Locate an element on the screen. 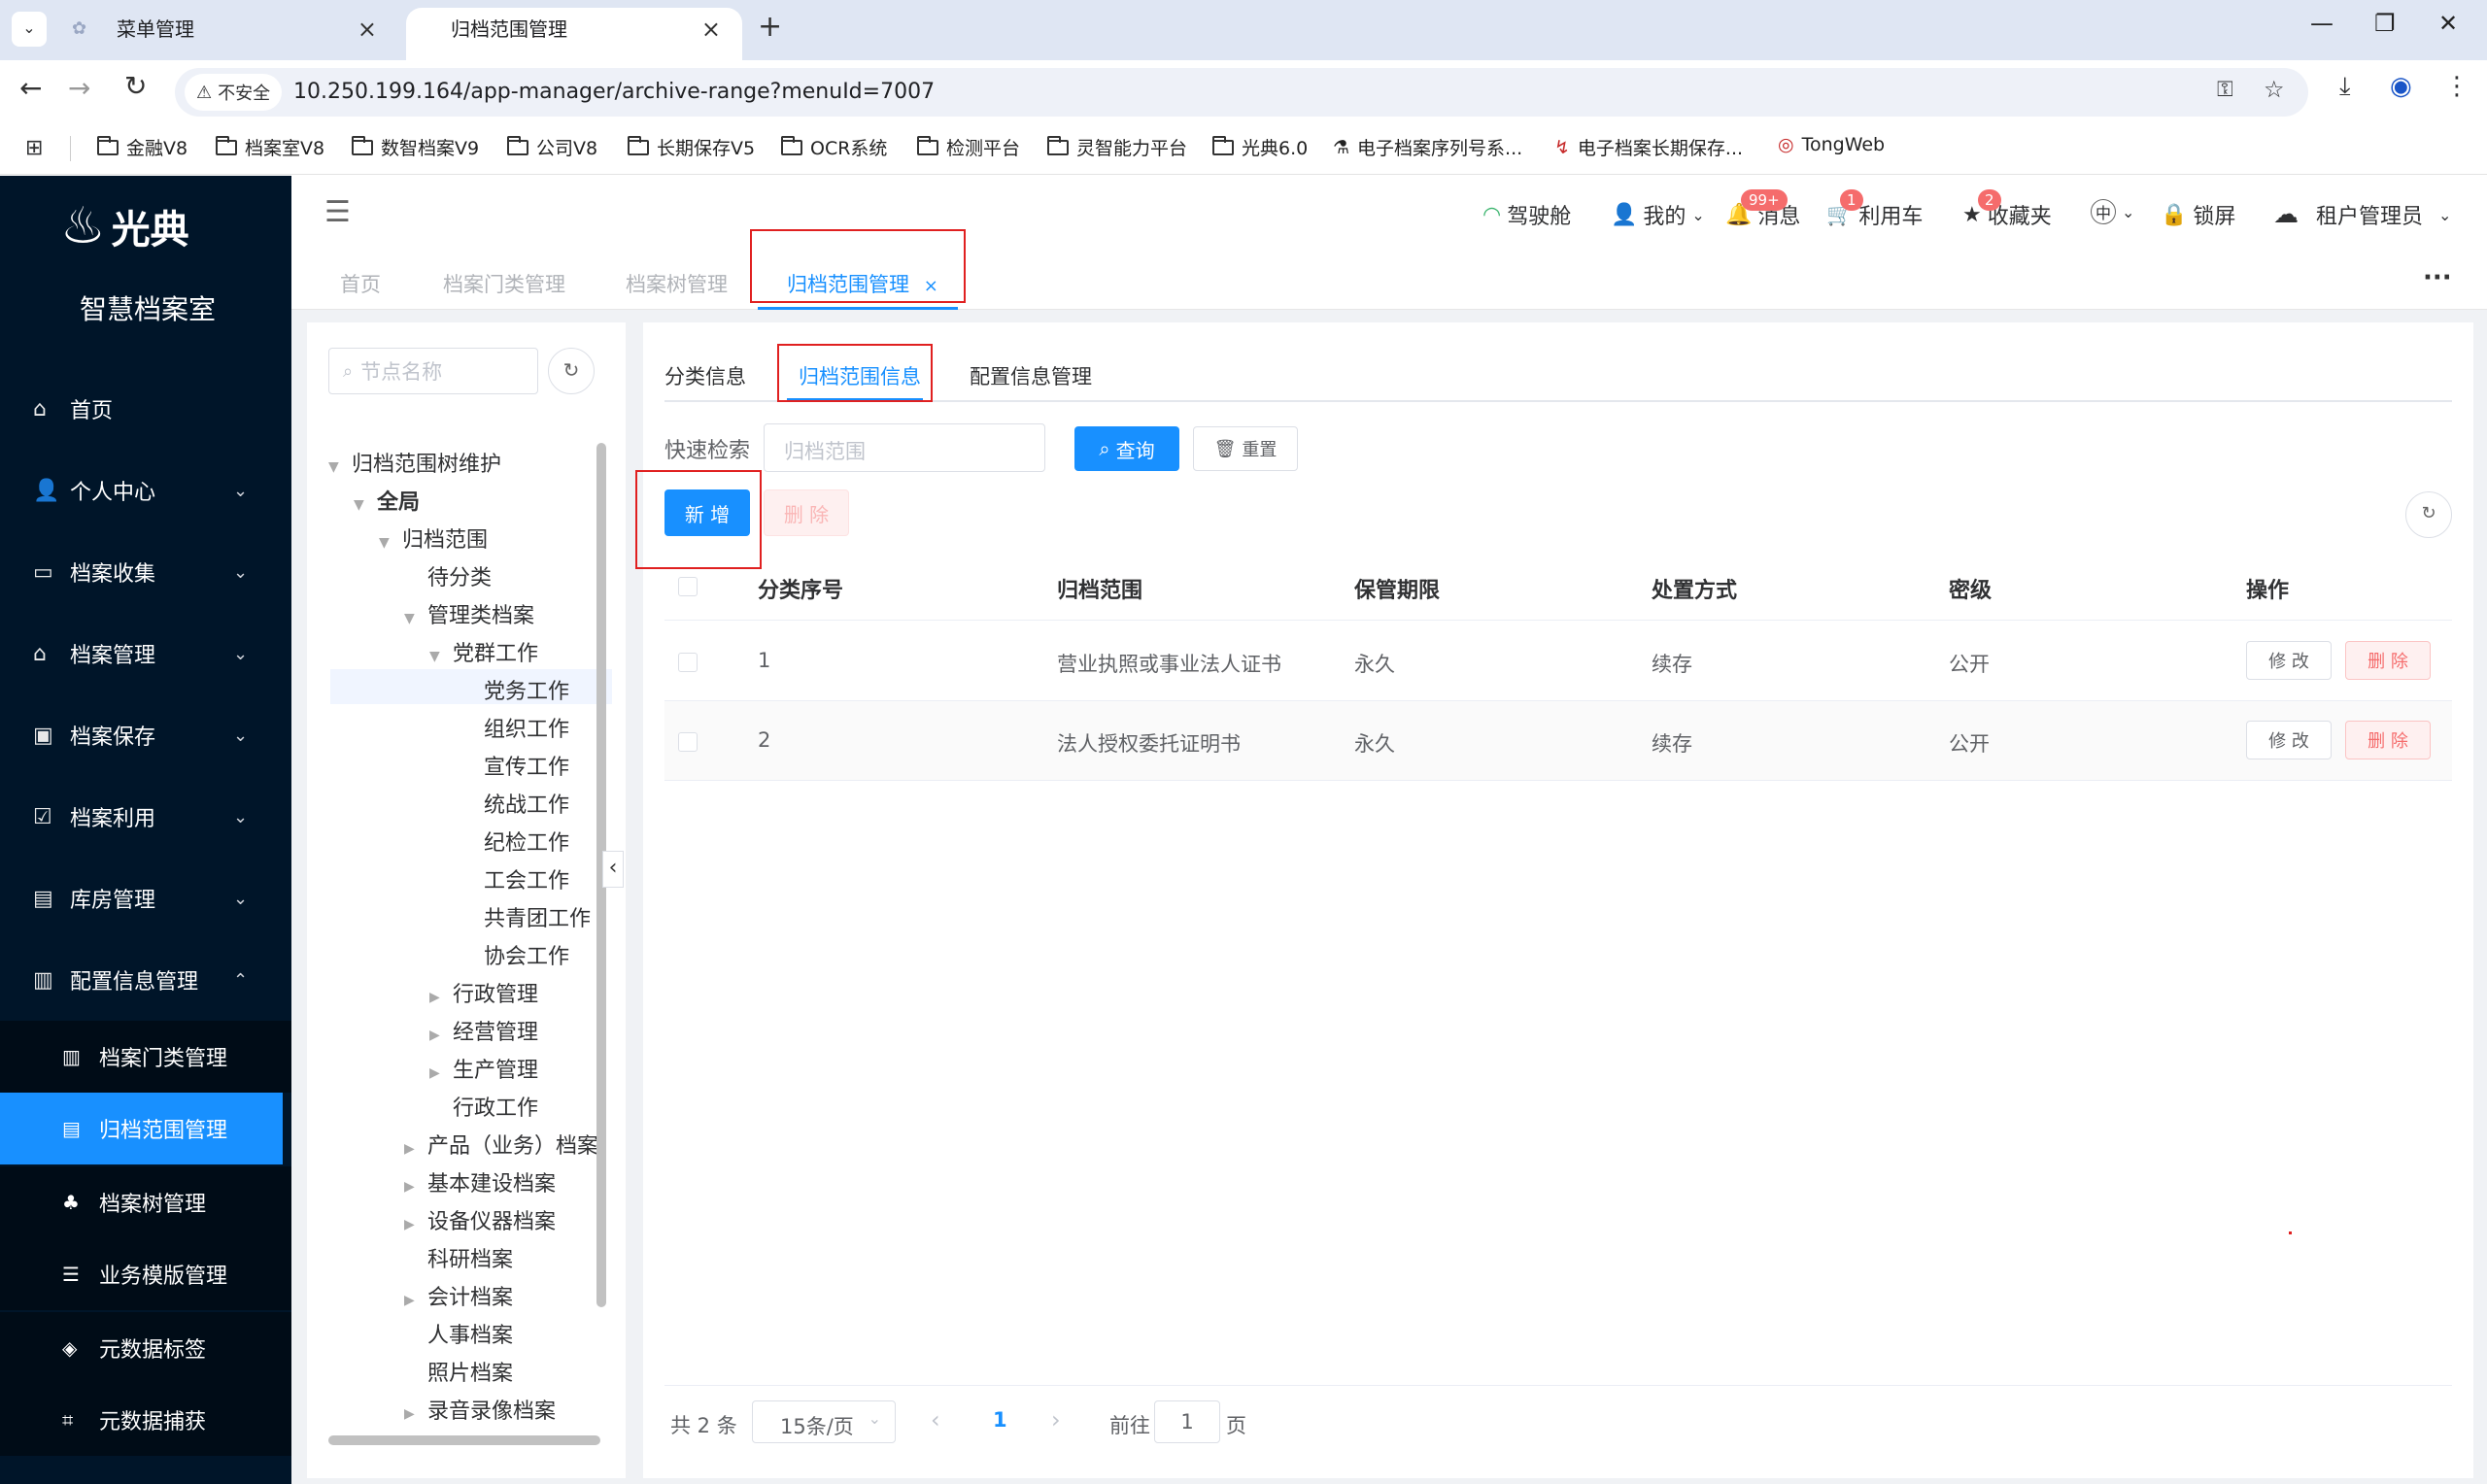  tree-node: ▶ 基本建设档案 is located at coordinates (480, 1181).